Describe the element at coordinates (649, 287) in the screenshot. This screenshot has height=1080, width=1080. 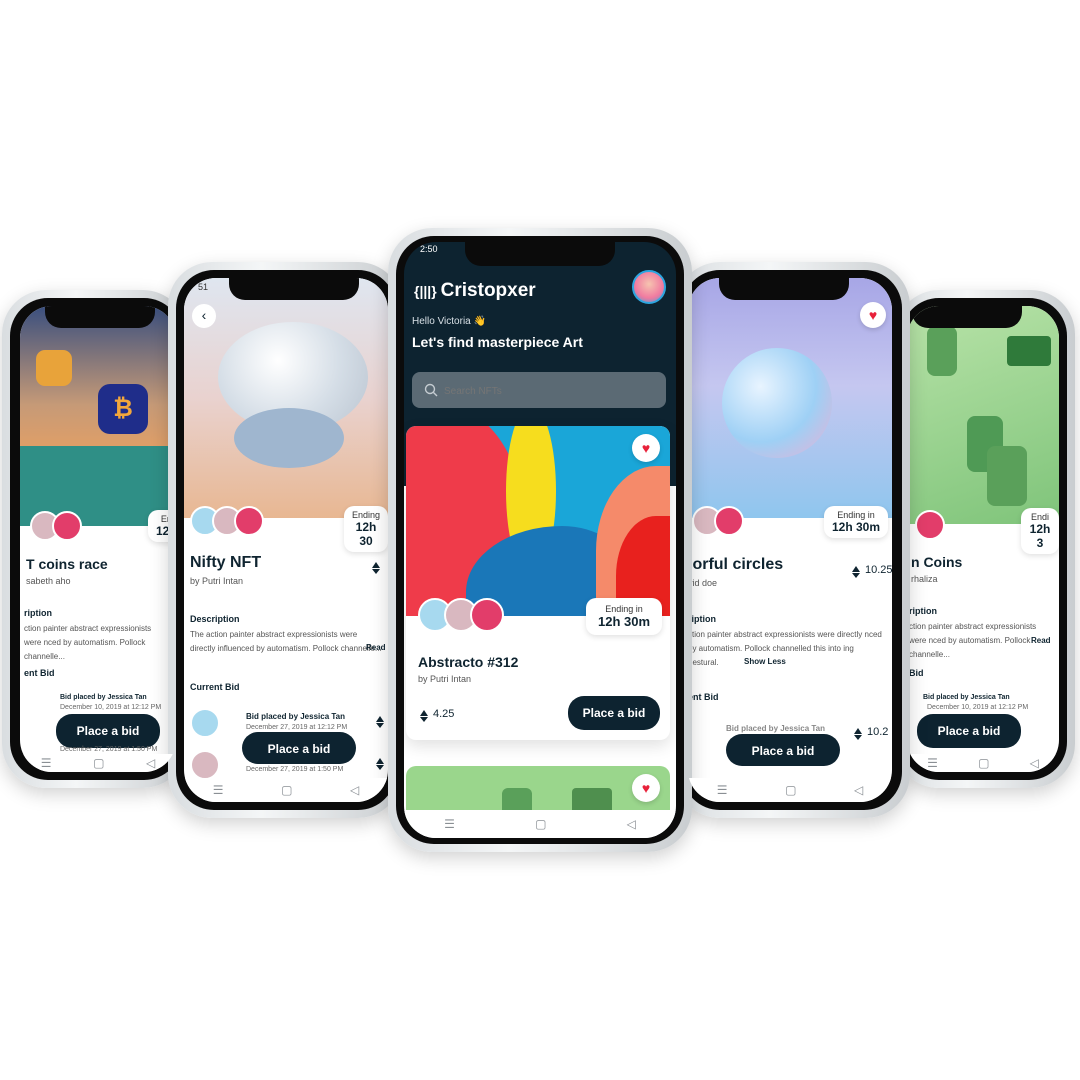
I see `profile-avatar` at that location.